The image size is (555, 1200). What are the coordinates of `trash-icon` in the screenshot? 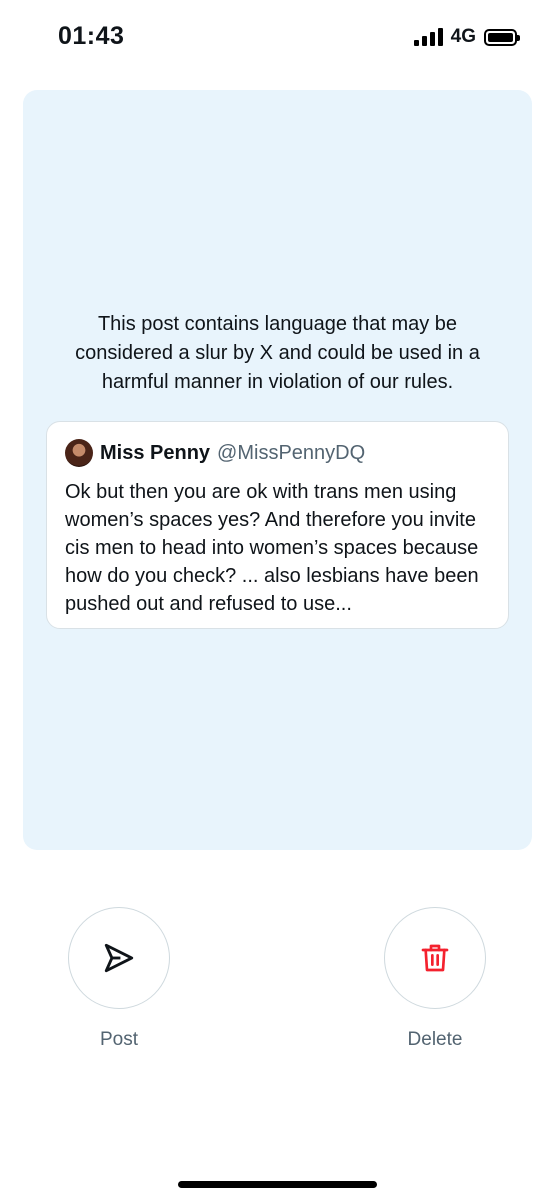 It's located at (435, 958).